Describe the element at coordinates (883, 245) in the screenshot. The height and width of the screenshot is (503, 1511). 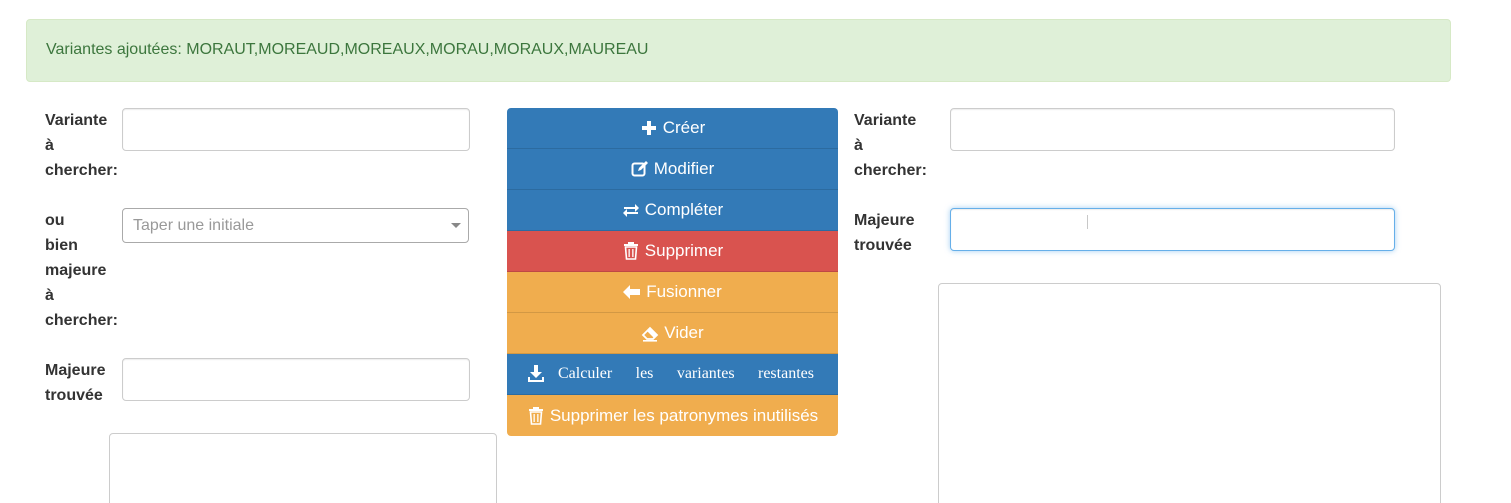
I see `right-major-found-label-line: trouvée` at that location.